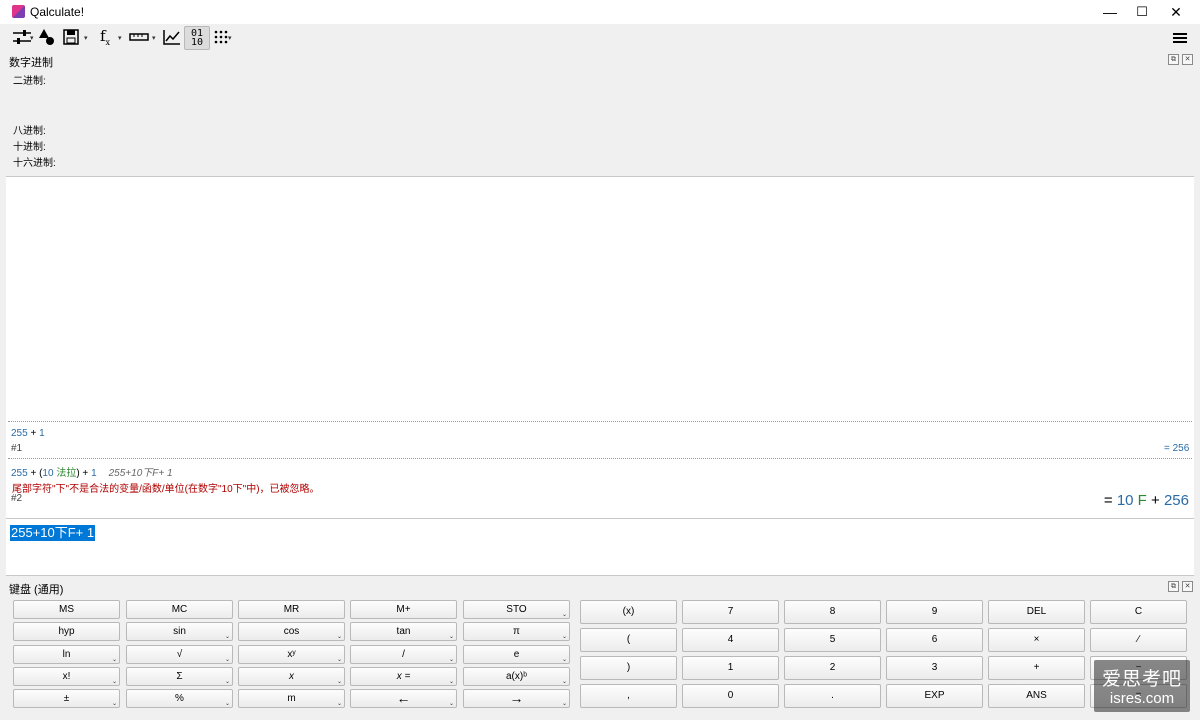 The image size is (1200, 720). I want to click on octal-label: 八进制:, so click(29, 131).